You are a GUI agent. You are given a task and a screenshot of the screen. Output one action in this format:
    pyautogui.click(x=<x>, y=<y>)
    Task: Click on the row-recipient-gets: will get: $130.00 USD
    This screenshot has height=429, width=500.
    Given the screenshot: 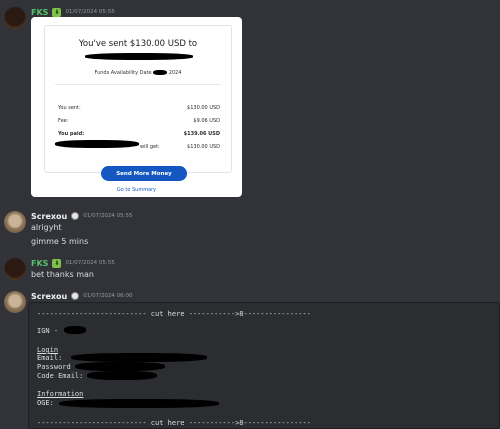 What is the action you would take?
    pyautogui.click(x=180, y=147)
    